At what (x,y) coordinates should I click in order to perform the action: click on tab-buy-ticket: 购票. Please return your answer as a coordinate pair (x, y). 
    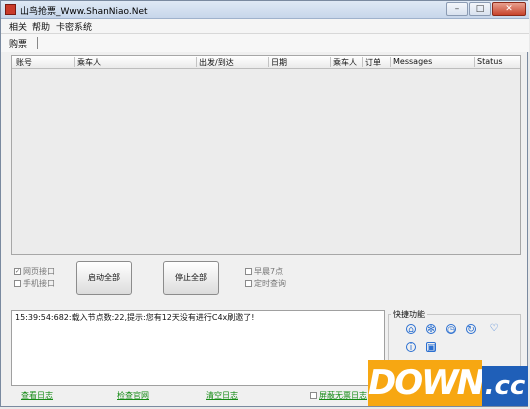
    Looking at the image, I should click on (18, 43).